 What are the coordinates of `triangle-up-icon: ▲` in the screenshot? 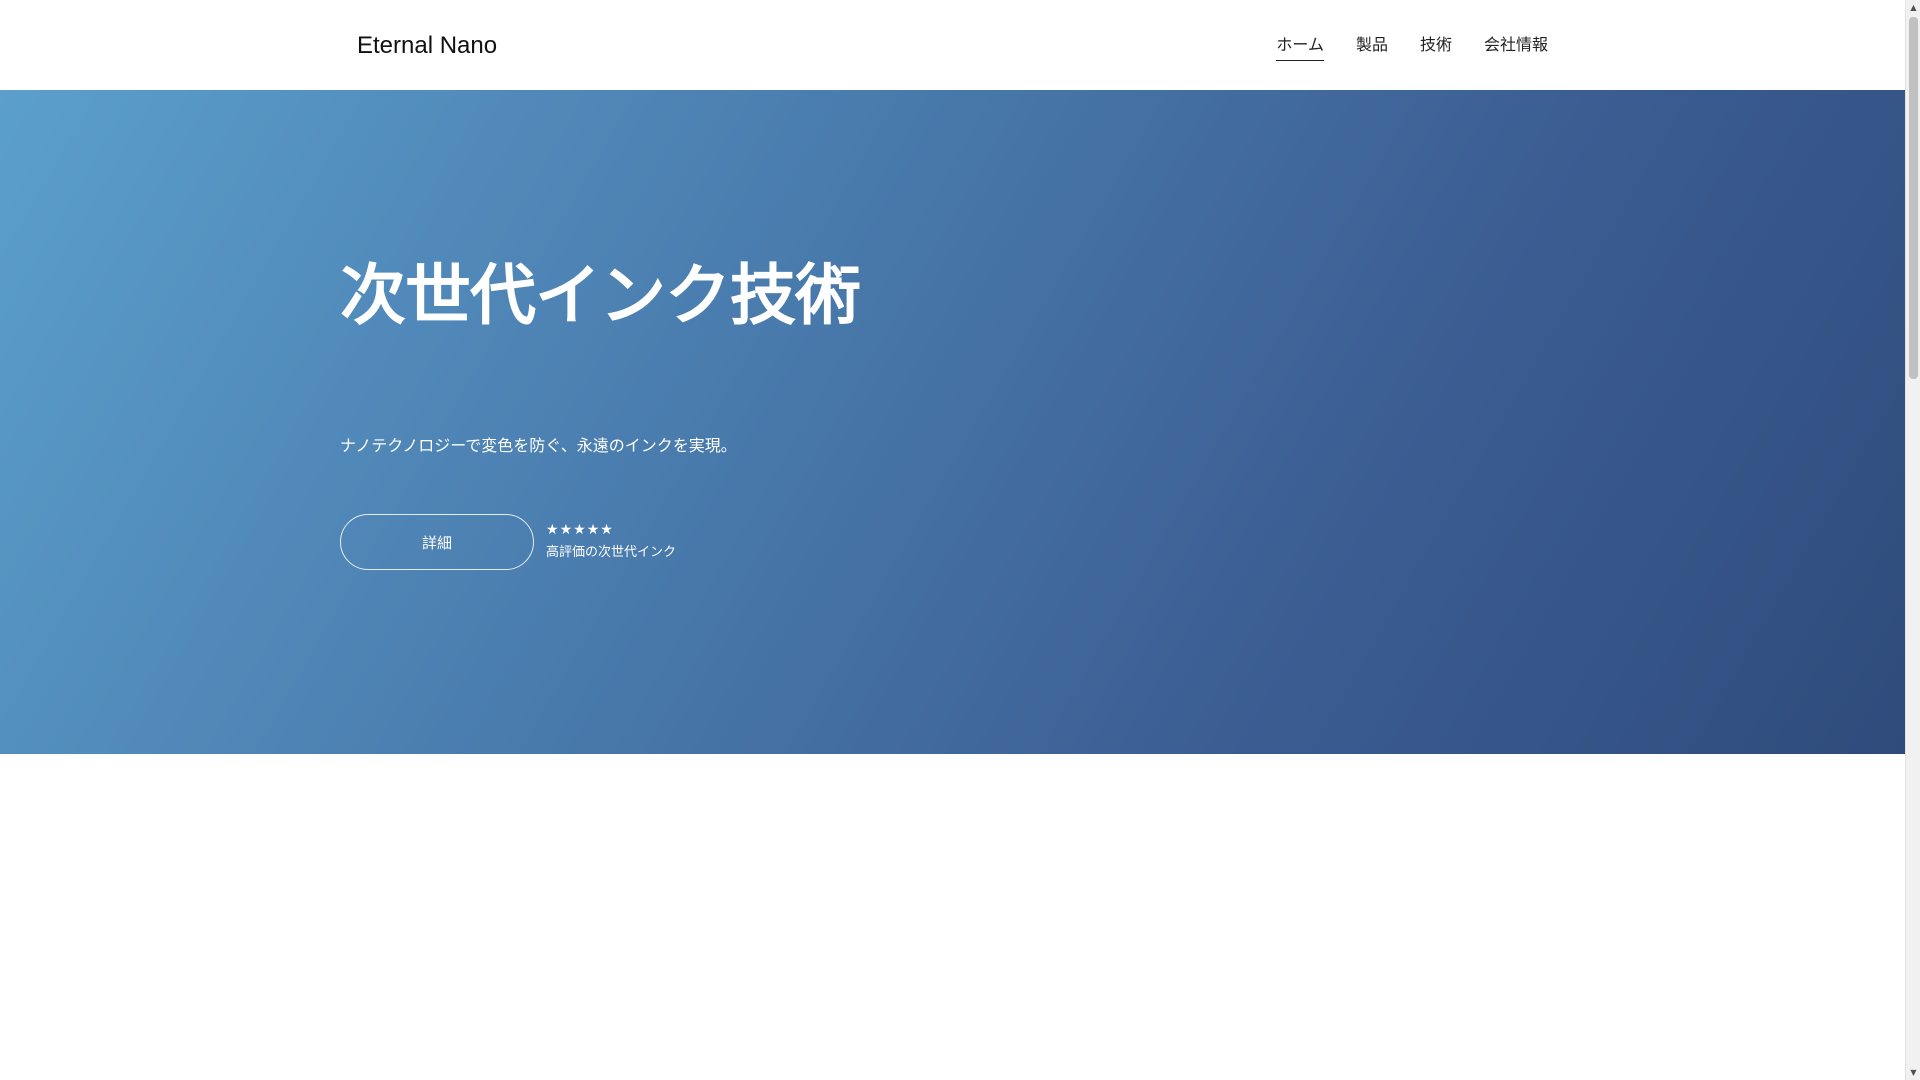 It's located at (1913, 7).